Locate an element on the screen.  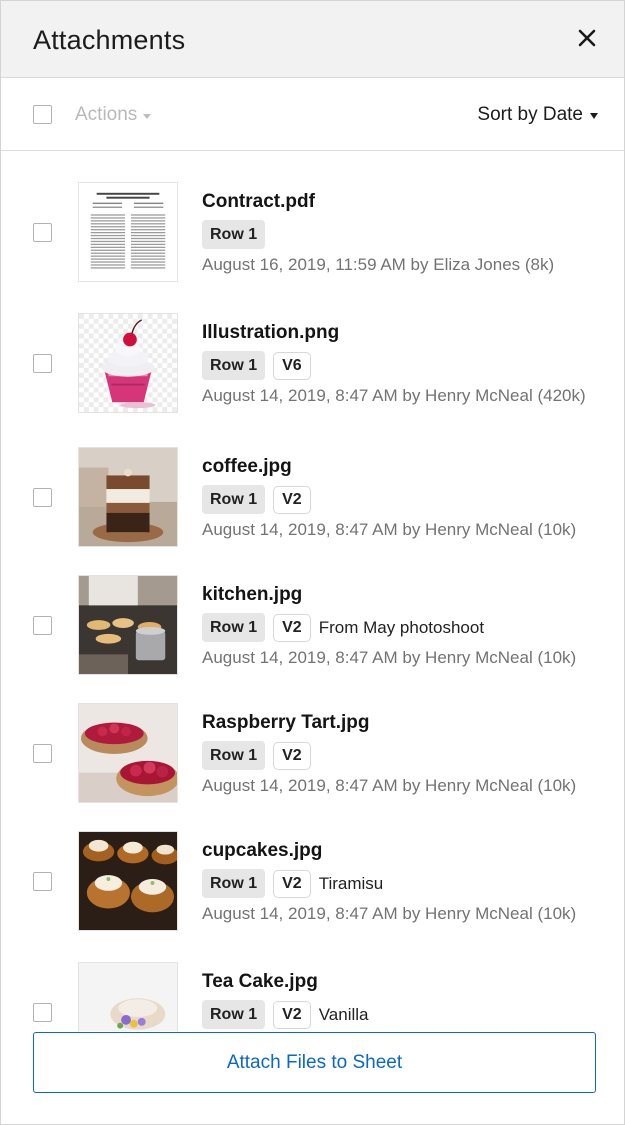
file-name: cupcakes.jpg is located at coordinates (262, 851).